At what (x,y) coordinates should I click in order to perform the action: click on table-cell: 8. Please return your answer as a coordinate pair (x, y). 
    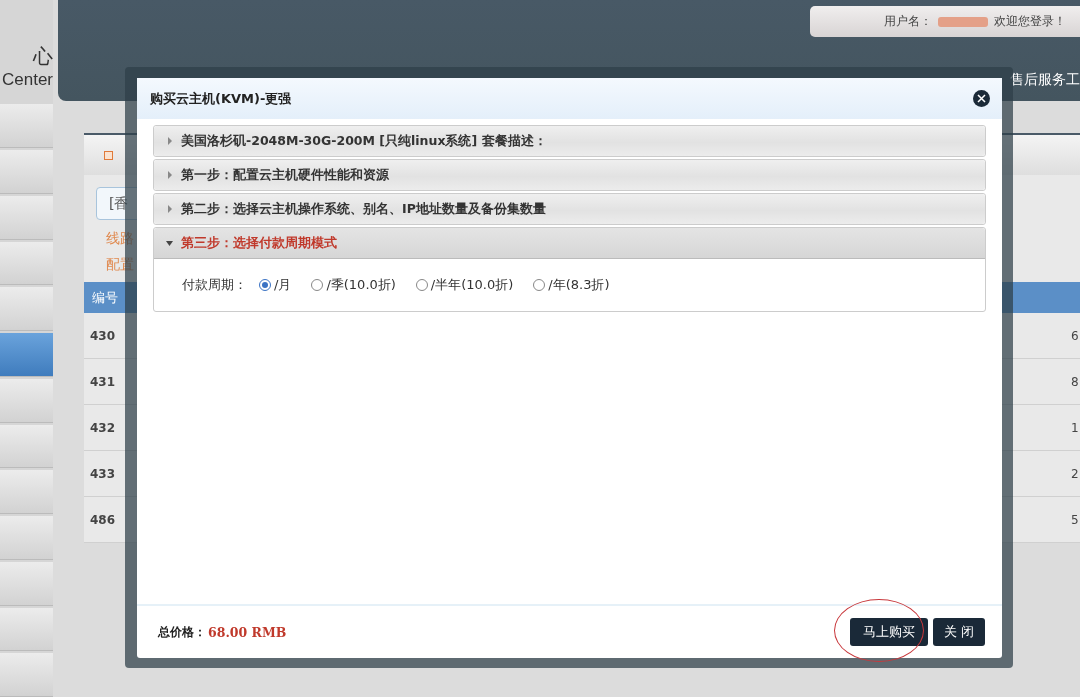
    Looking at the image, I should click on (1075, 381).